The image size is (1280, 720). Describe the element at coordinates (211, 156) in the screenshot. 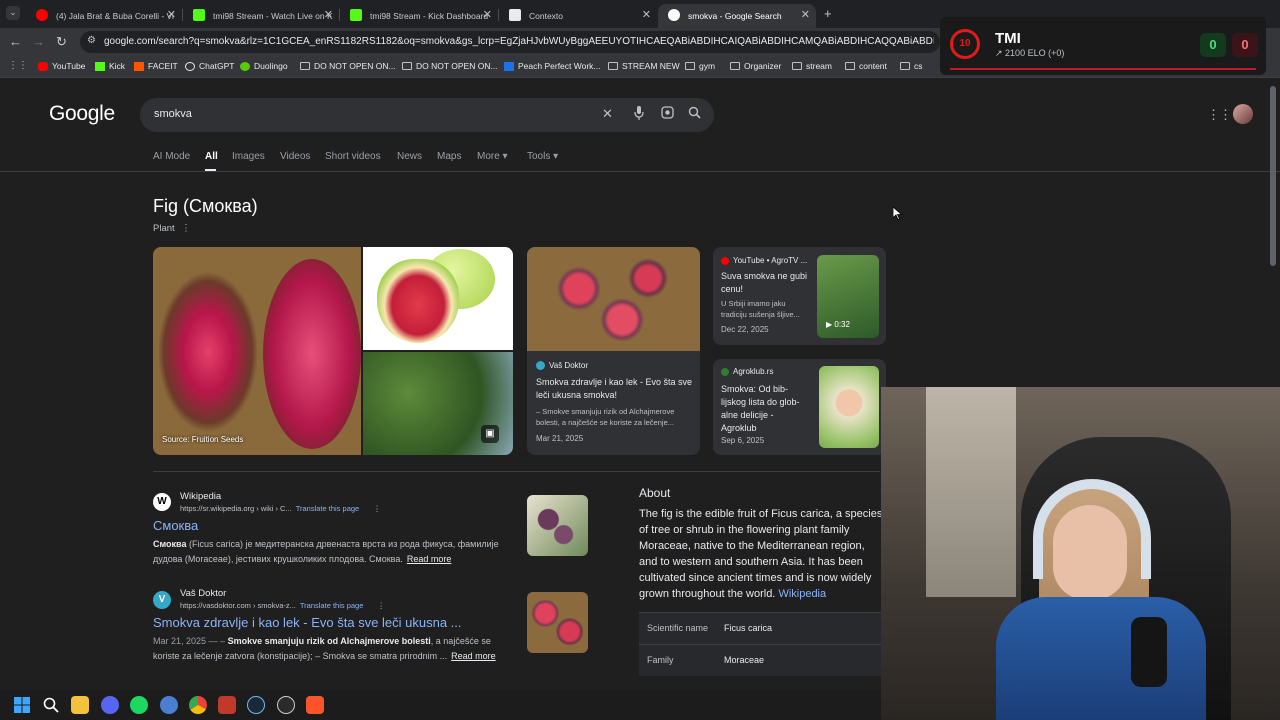

I see `filter-all: All` at that location.